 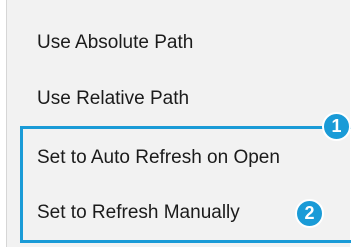 What do you see at coordinates (113, 99) in the screenshot?
I see `menu-item-use-relative-path: Use Relative Path` at bounding box center [113, 99].